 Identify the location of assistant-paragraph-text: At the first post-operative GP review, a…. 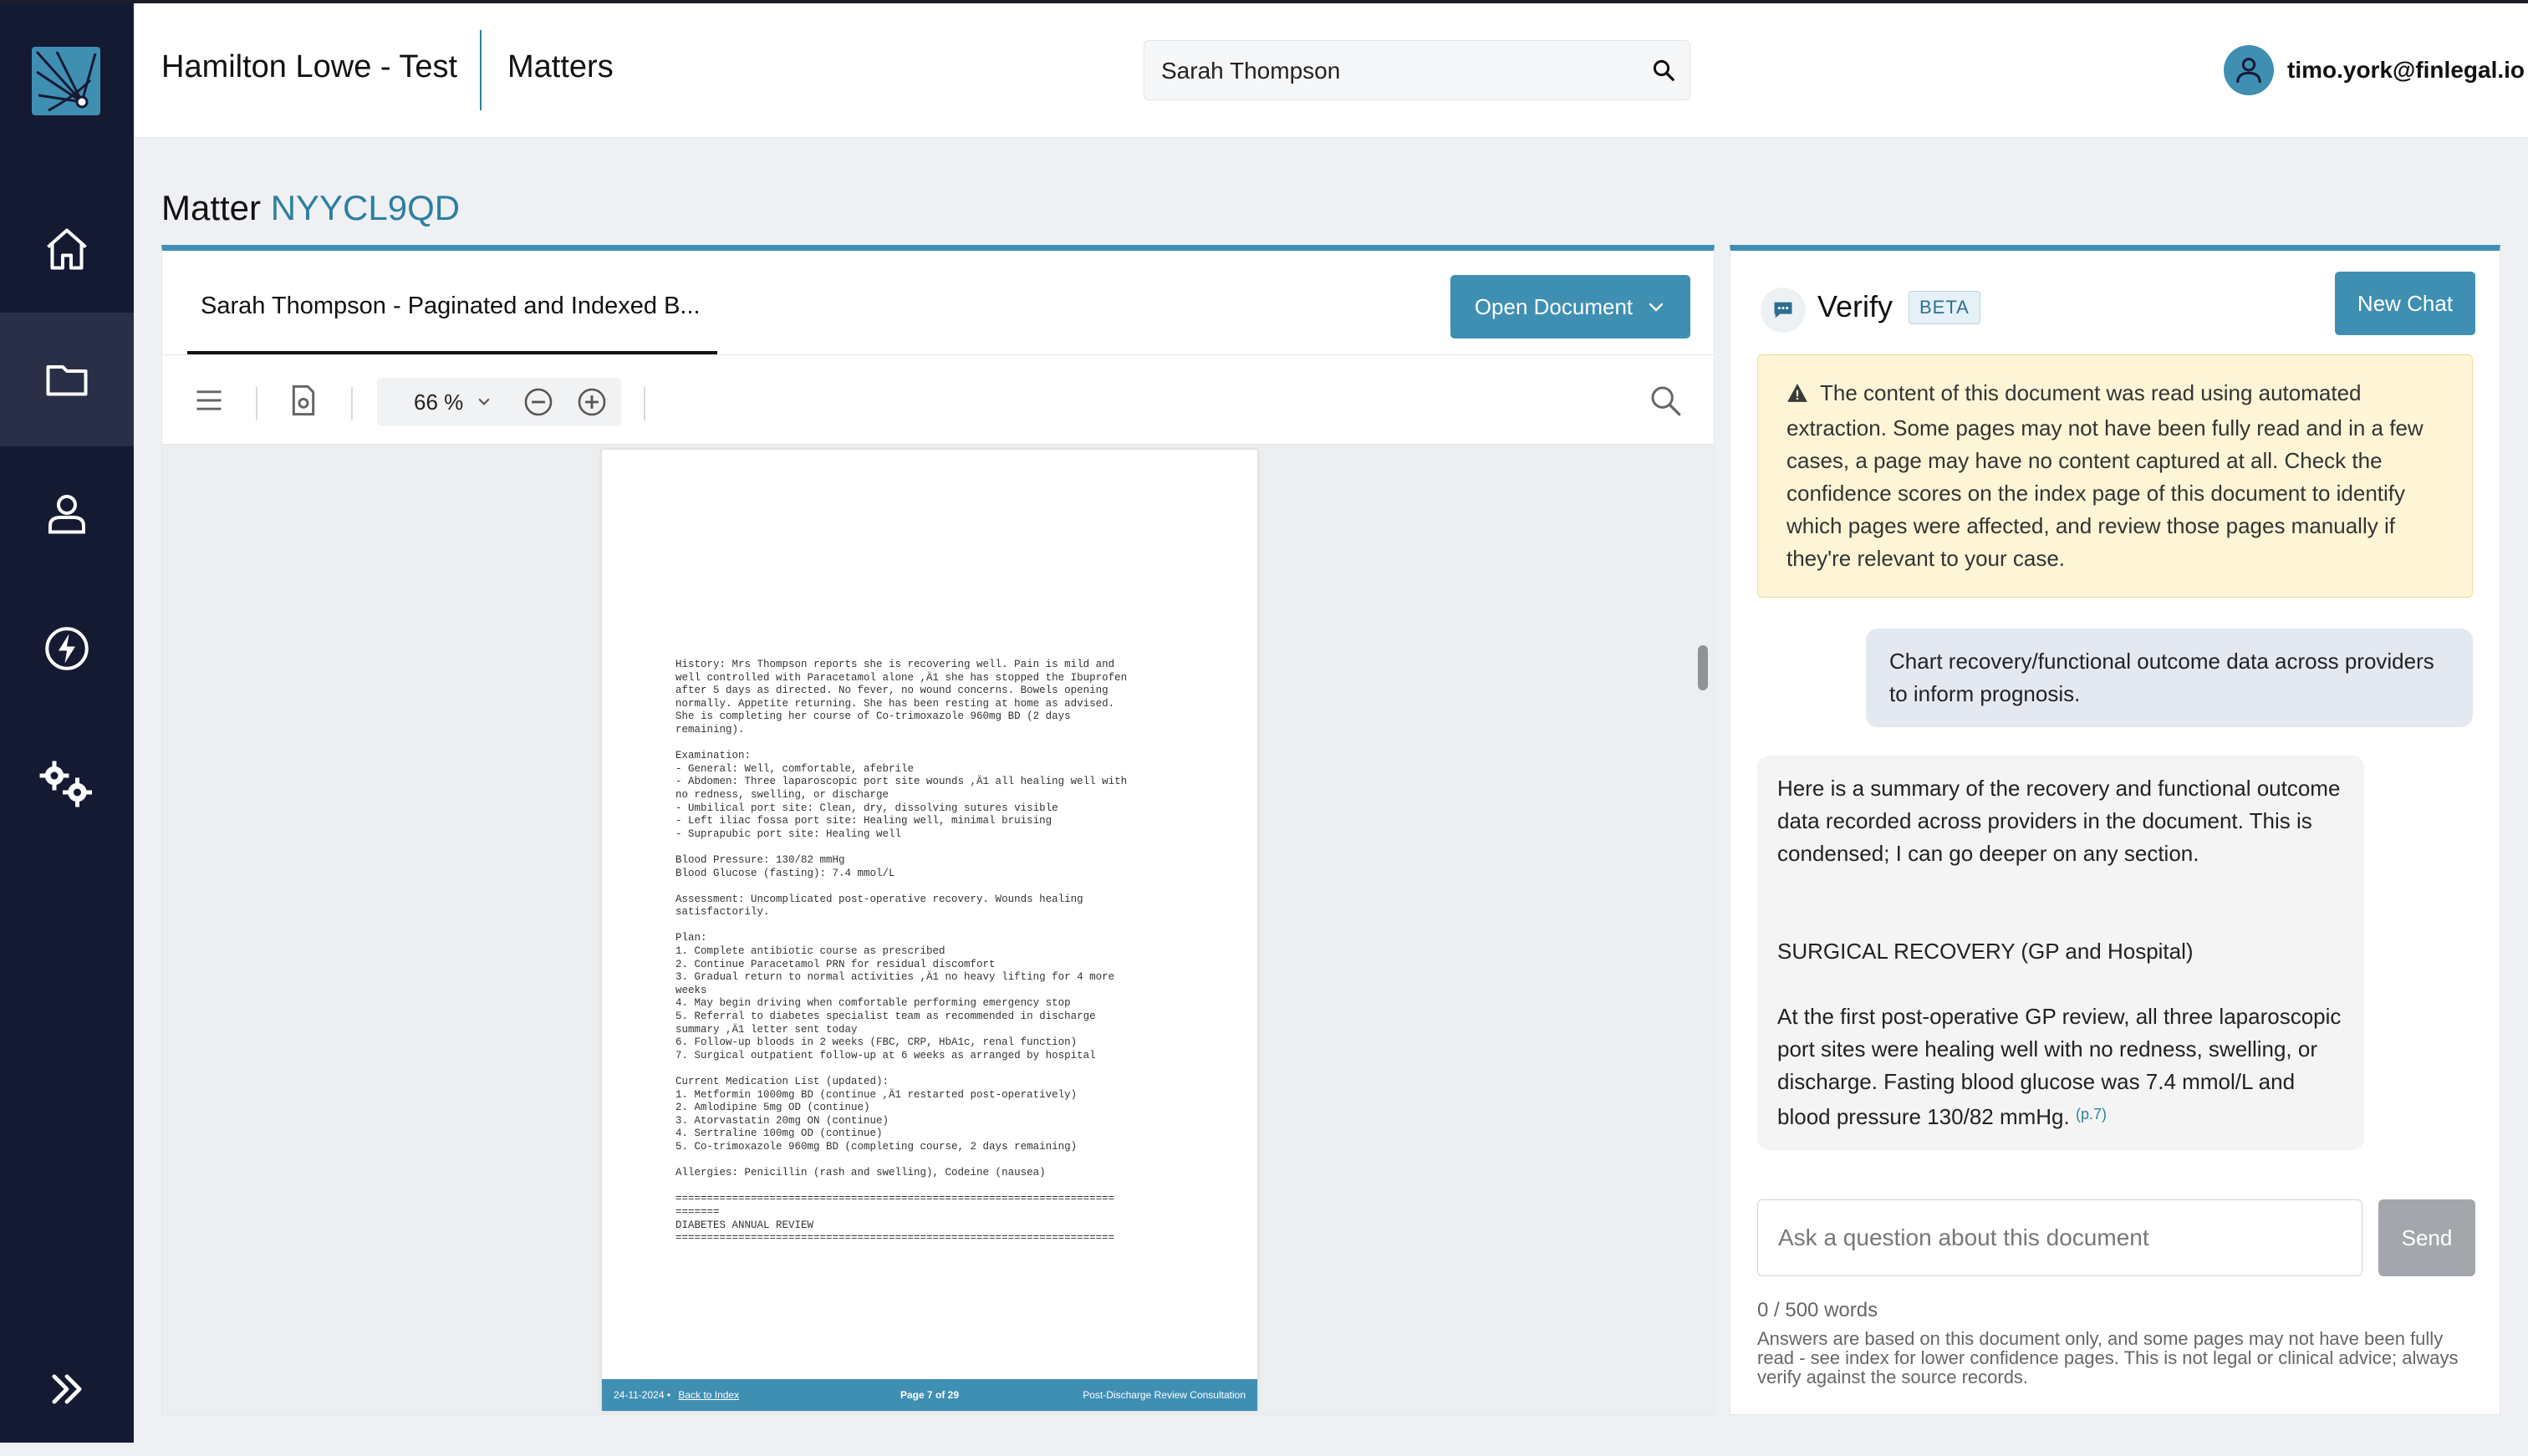
(2059, 1066).